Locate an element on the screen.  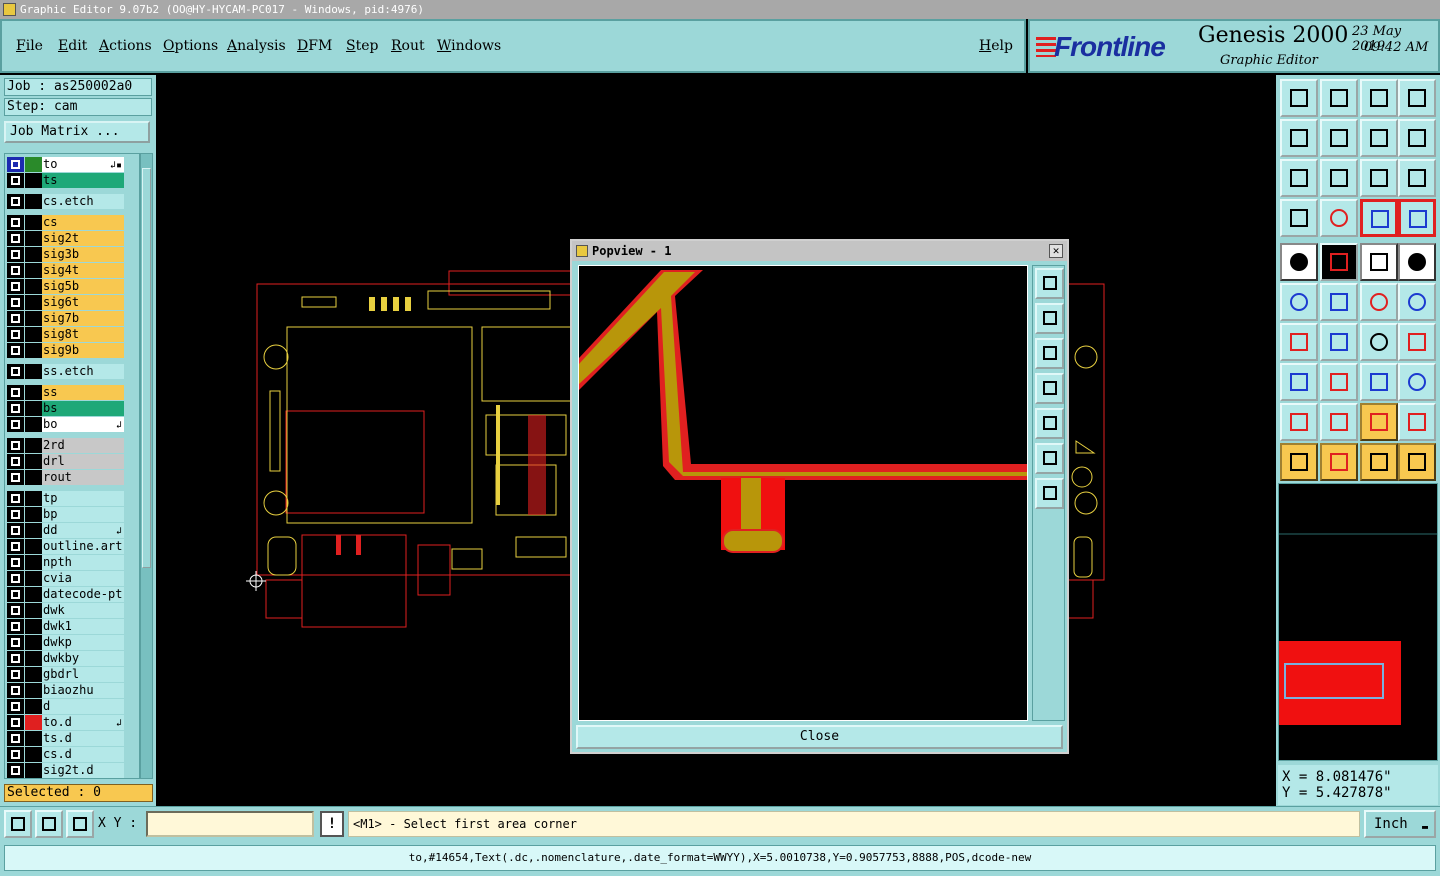
layer-name: sig5b is located at coordinates (83, 286).